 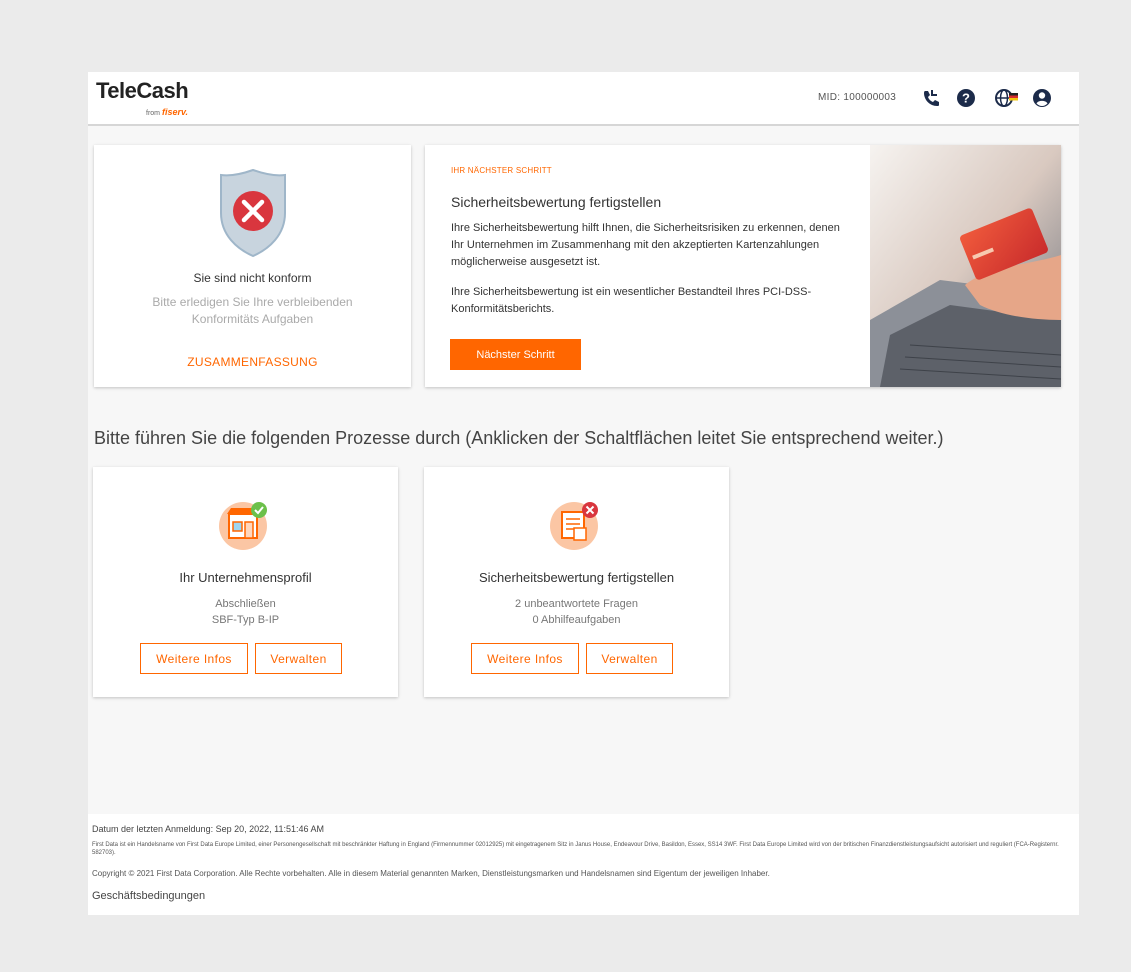 I want to click on logo-subtitle: from fiserv., so click(x=167, y=112).